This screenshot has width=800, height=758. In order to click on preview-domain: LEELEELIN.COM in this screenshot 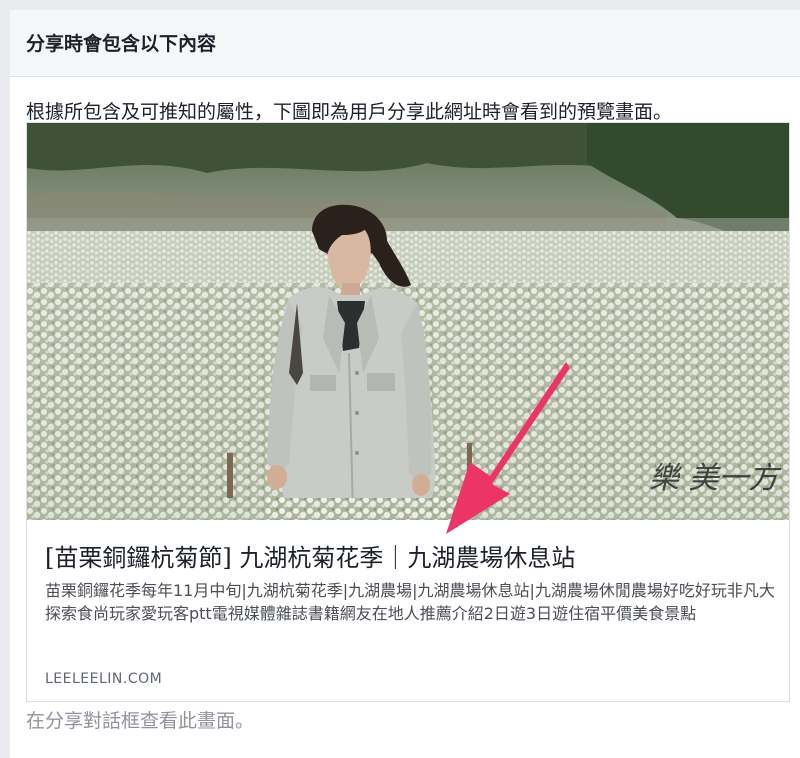, I will do `click(104, 679)`.